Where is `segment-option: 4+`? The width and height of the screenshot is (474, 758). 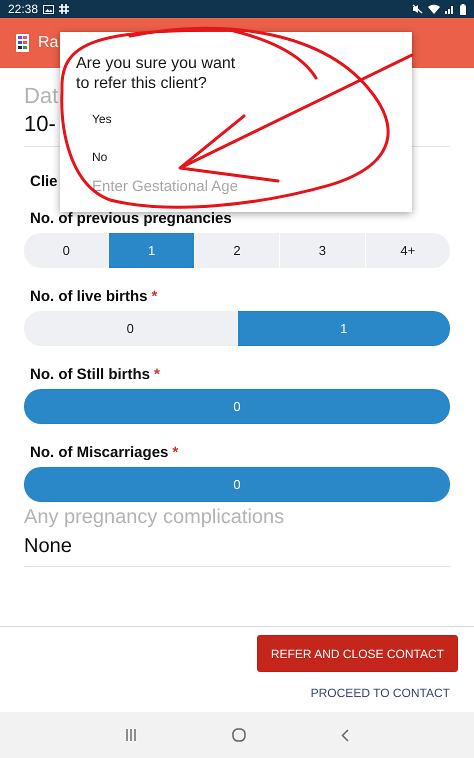
segment-option: 4+ is located at coordinates (408, 250).